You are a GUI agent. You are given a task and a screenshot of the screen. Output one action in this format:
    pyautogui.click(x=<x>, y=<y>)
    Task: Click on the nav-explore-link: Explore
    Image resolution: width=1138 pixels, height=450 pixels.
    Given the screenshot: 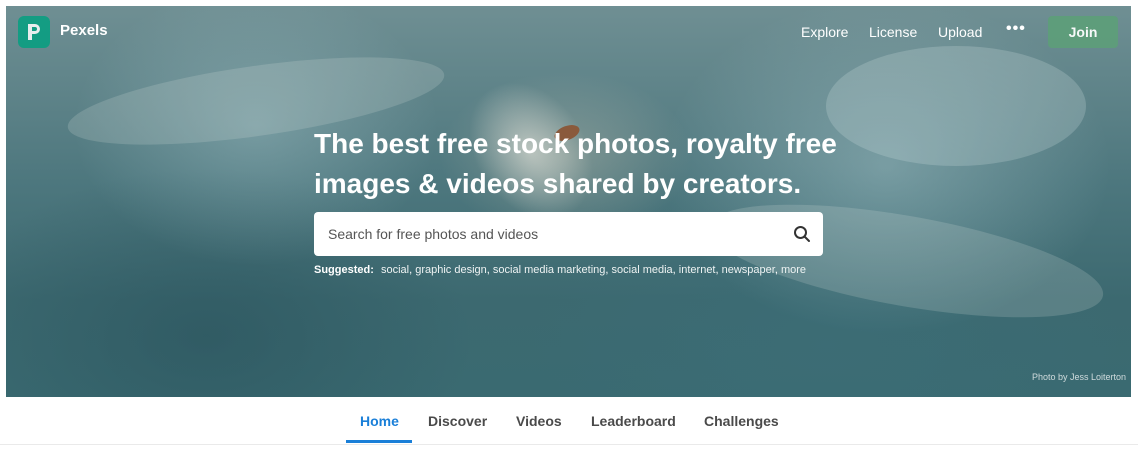 What is the action you would take?
    pyautogui.click(x=824, y=32)
    